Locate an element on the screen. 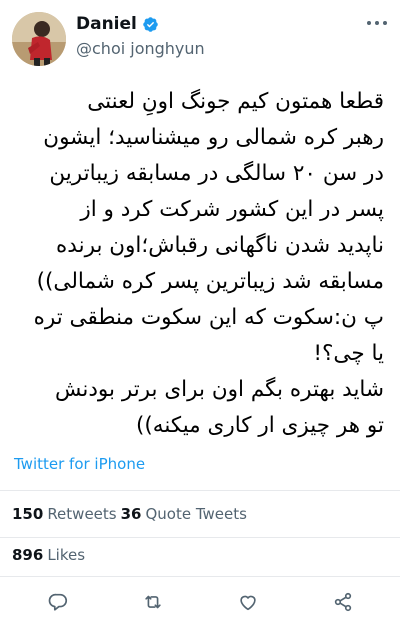 The width and height of the screenshot is (400, 627). tweet-source-link: Twitter for iPhone is located at coordinates (79, 464).